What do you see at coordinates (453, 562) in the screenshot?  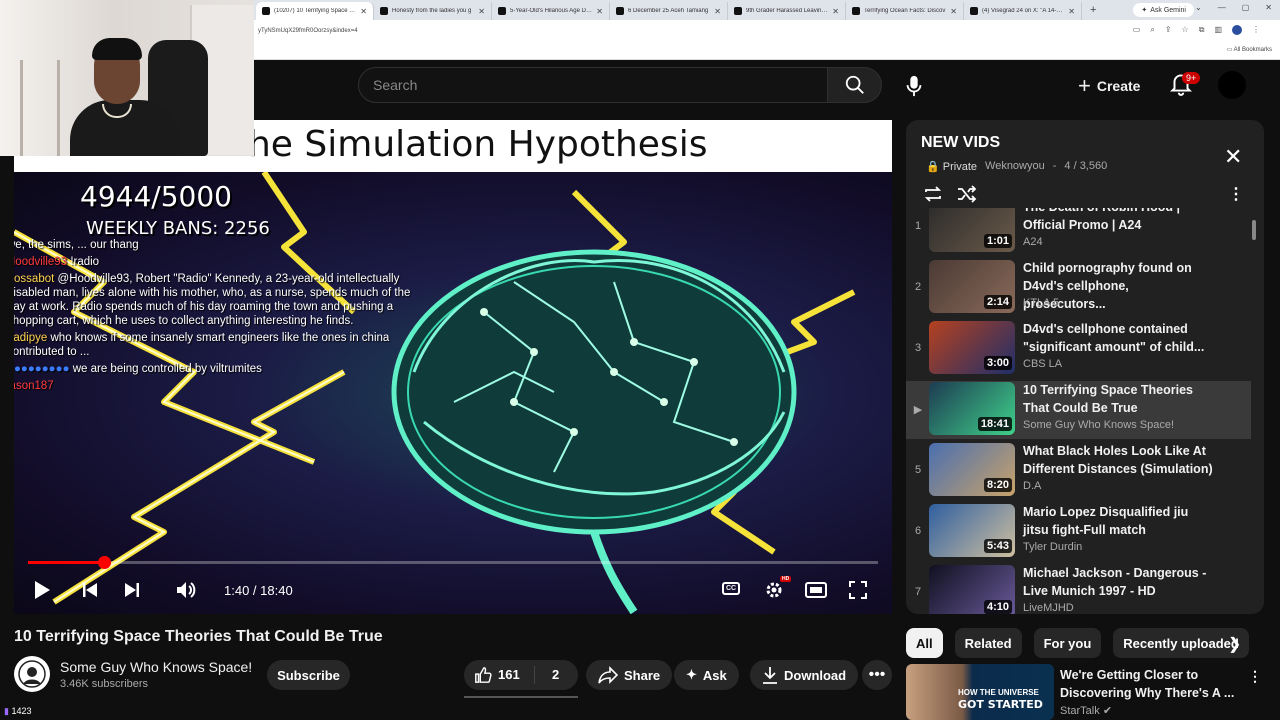 I see `seek-bar` at bounding box center [453, 562].